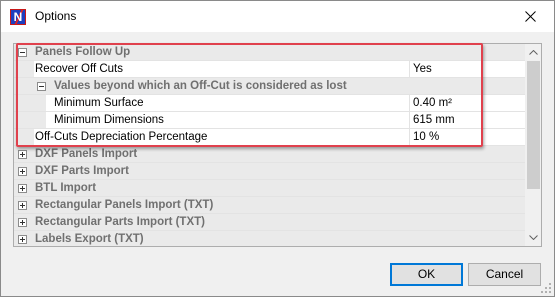  Describe the element at coordinates (99, 103) in the screenshot. I see `property-name: Minimum Surface` at that location.